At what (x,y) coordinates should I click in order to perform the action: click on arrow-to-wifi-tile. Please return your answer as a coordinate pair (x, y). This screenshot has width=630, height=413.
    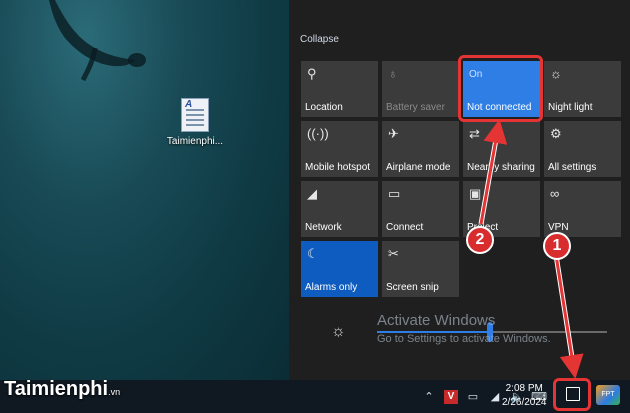
    Looking at the image, I should click on (493, 172).